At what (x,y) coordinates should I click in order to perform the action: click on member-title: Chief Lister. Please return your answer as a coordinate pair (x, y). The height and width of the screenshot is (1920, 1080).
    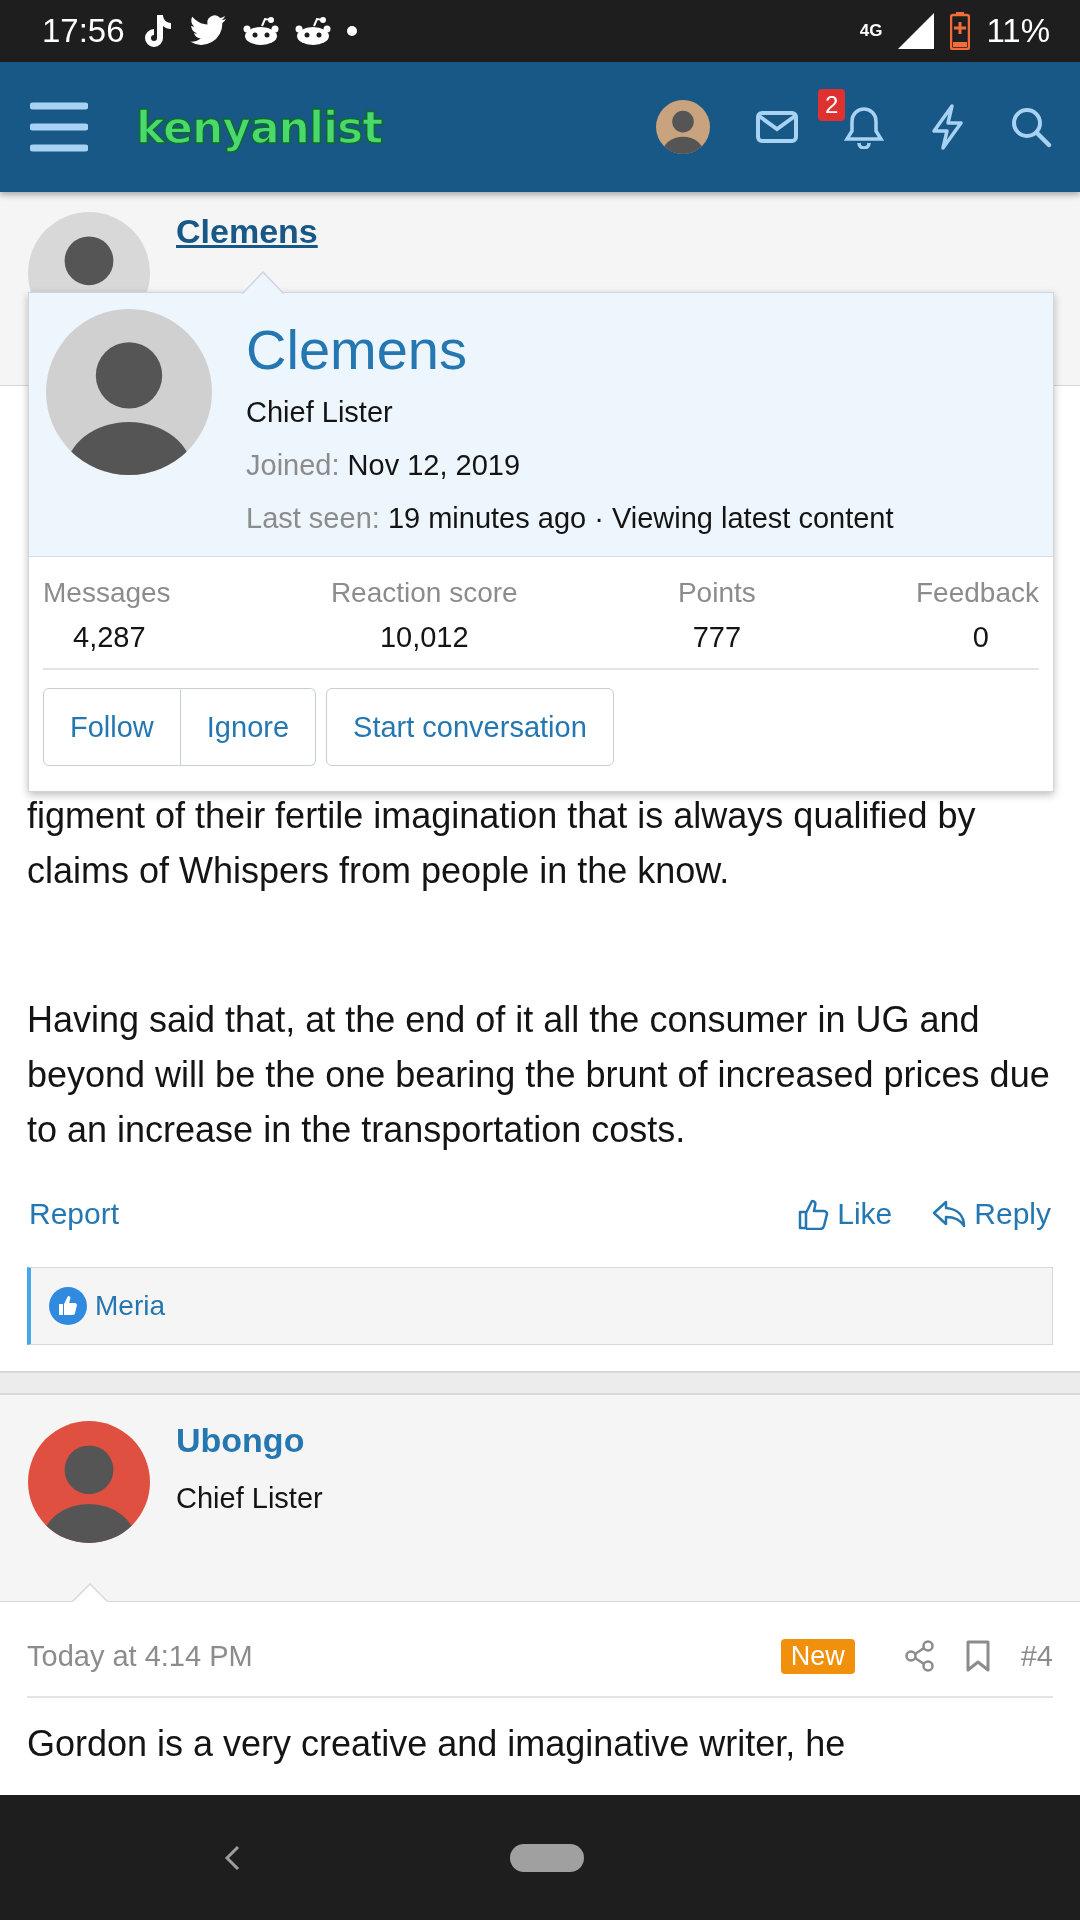
    Looking at the image, I should click on (320, 412).